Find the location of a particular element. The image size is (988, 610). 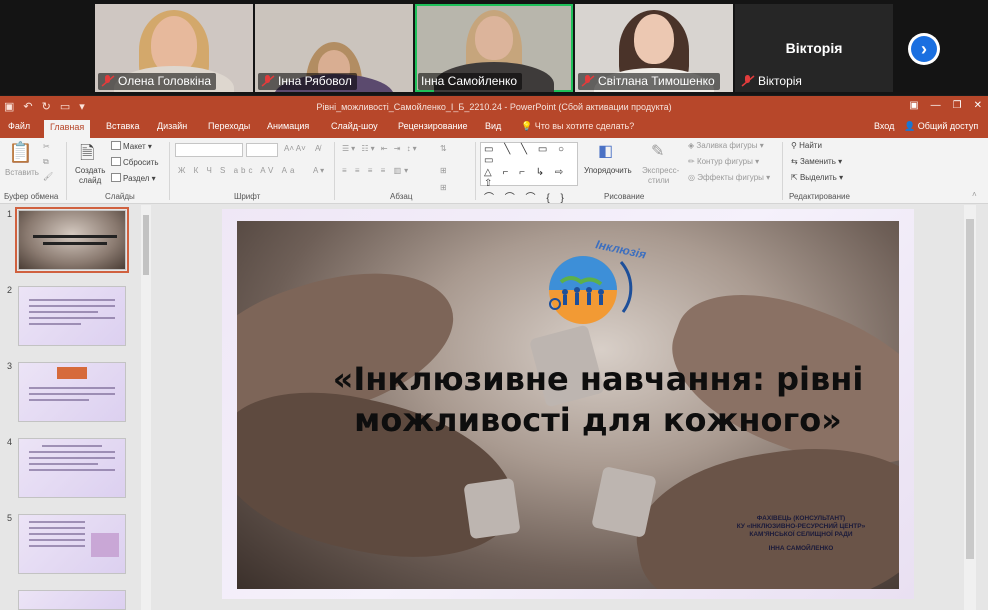

group-label-slides: Слайды is located at coordinates (120, 196).